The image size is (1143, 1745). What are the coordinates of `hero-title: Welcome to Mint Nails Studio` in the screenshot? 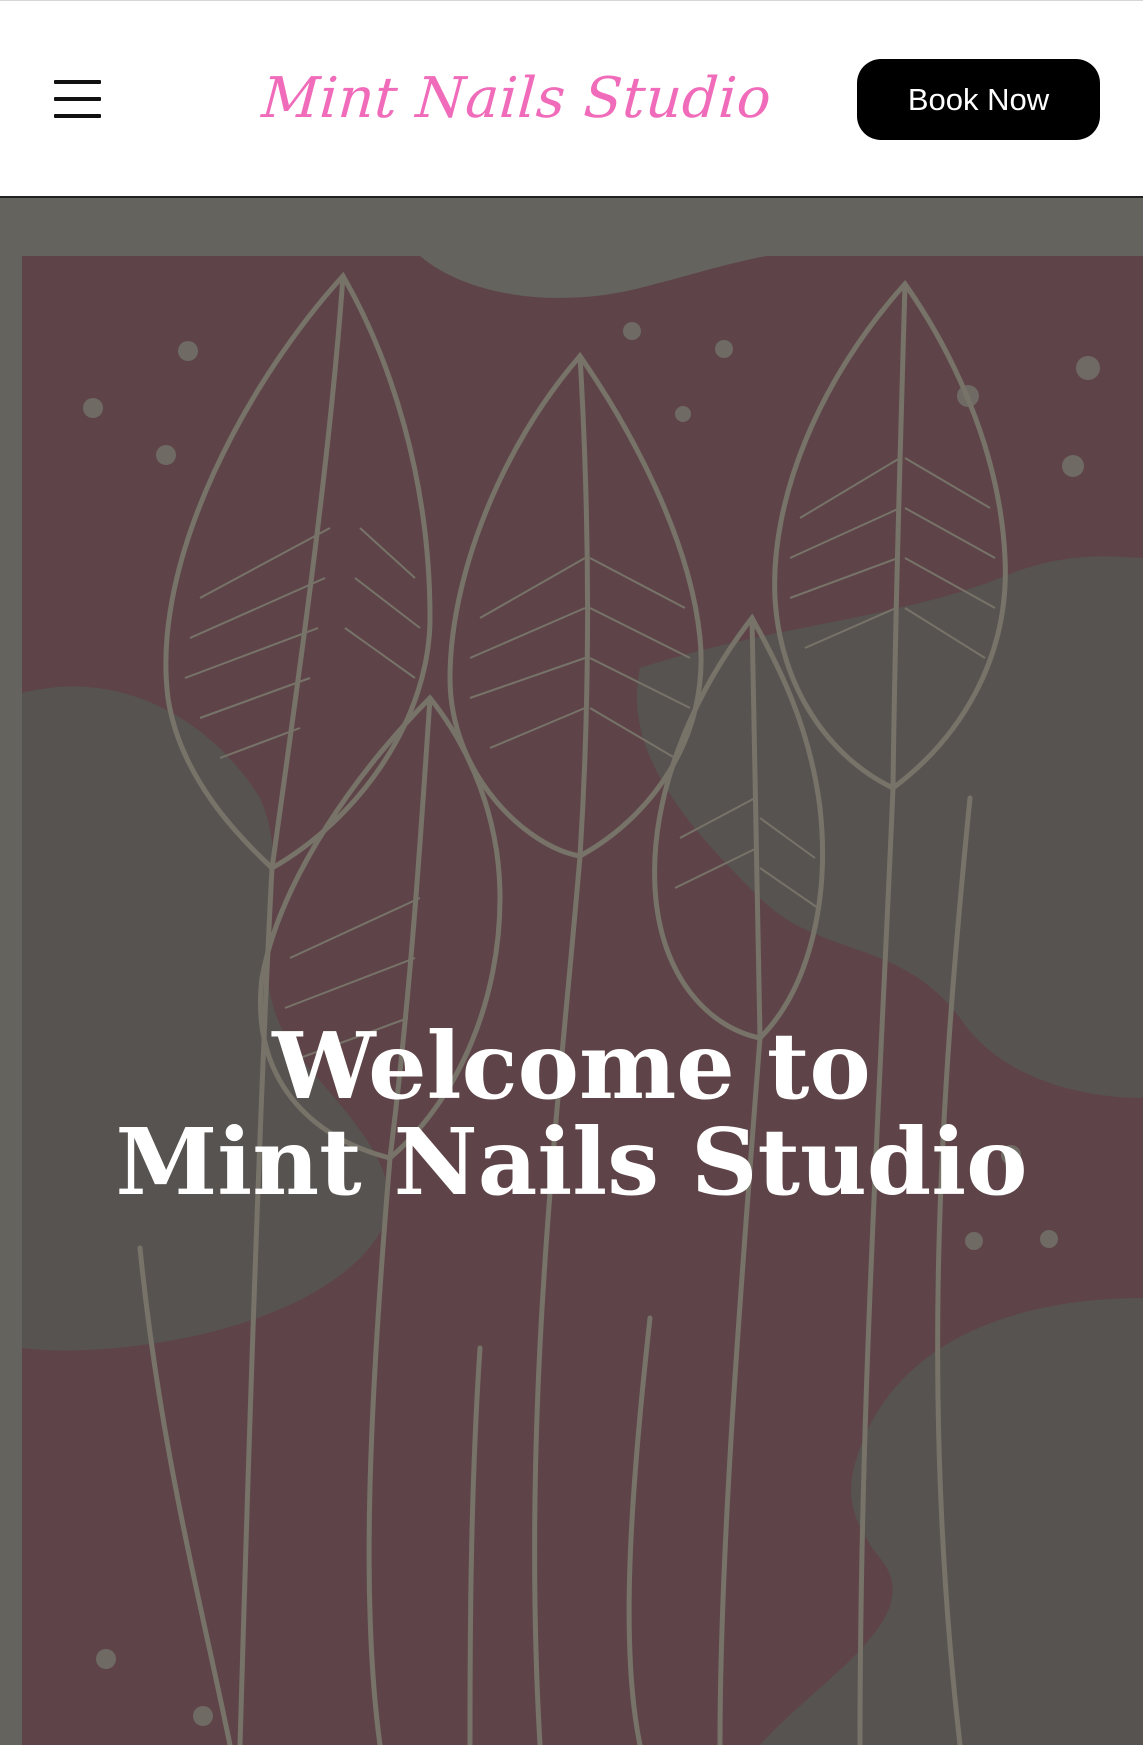 It's located at (571, 1114).